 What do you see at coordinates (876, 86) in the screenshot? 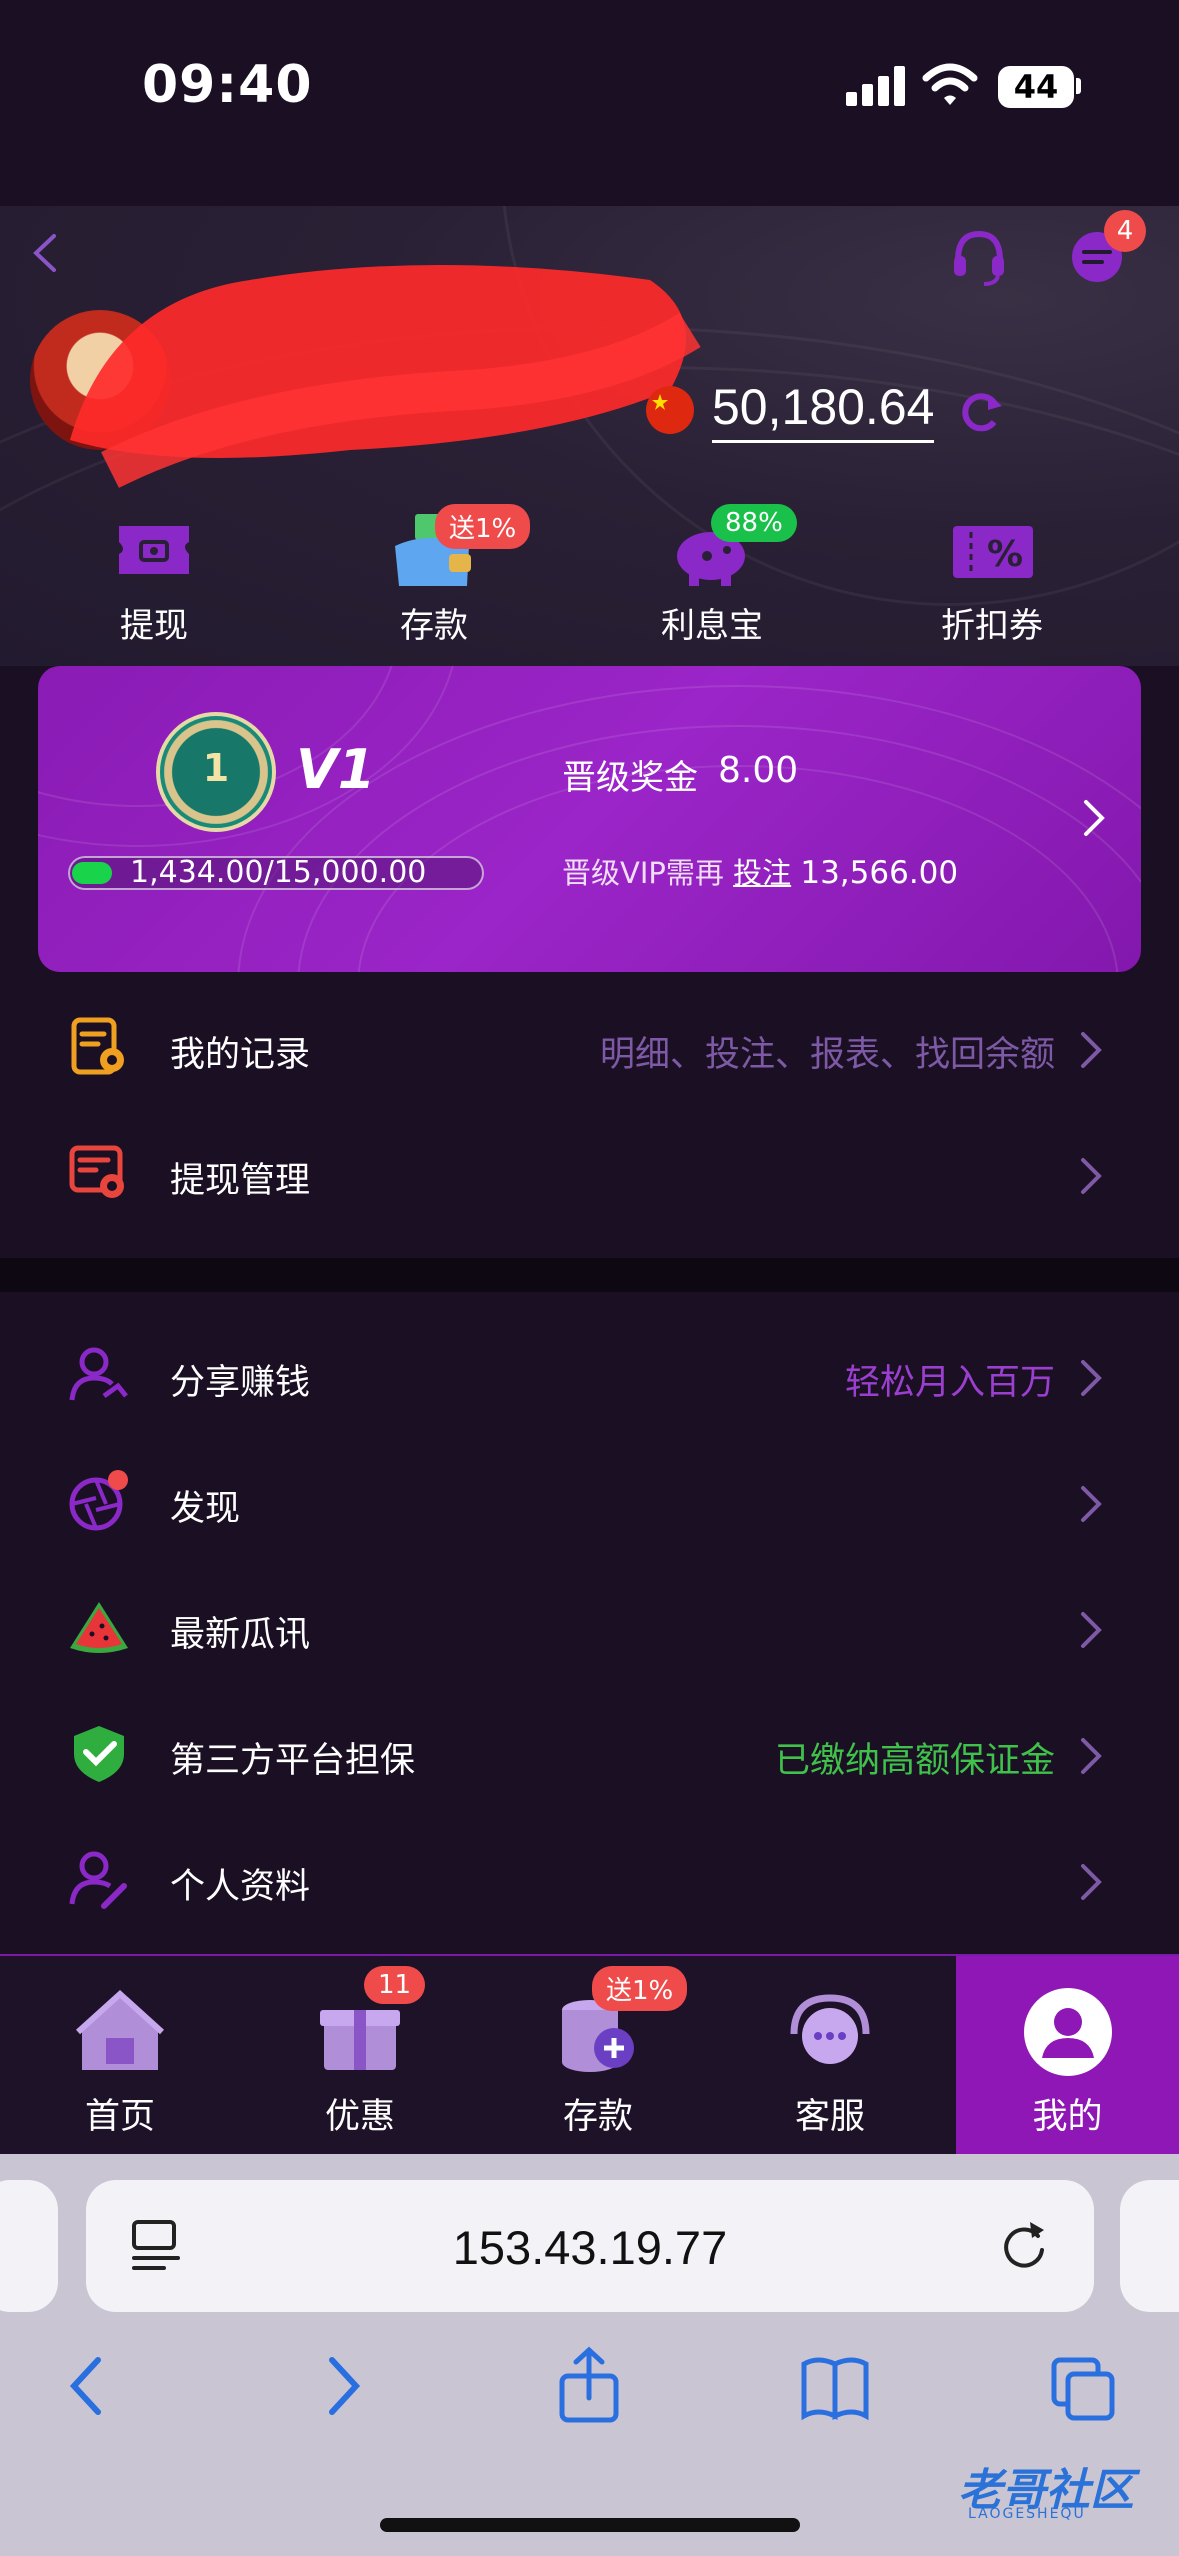
I see `cellular-signal-icon` at bounding box center [876, 86].